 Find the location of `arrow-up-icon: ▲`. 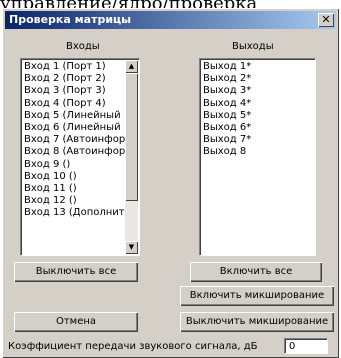

arrow-up-icon: ▲ is located at coordinates (131, 66).